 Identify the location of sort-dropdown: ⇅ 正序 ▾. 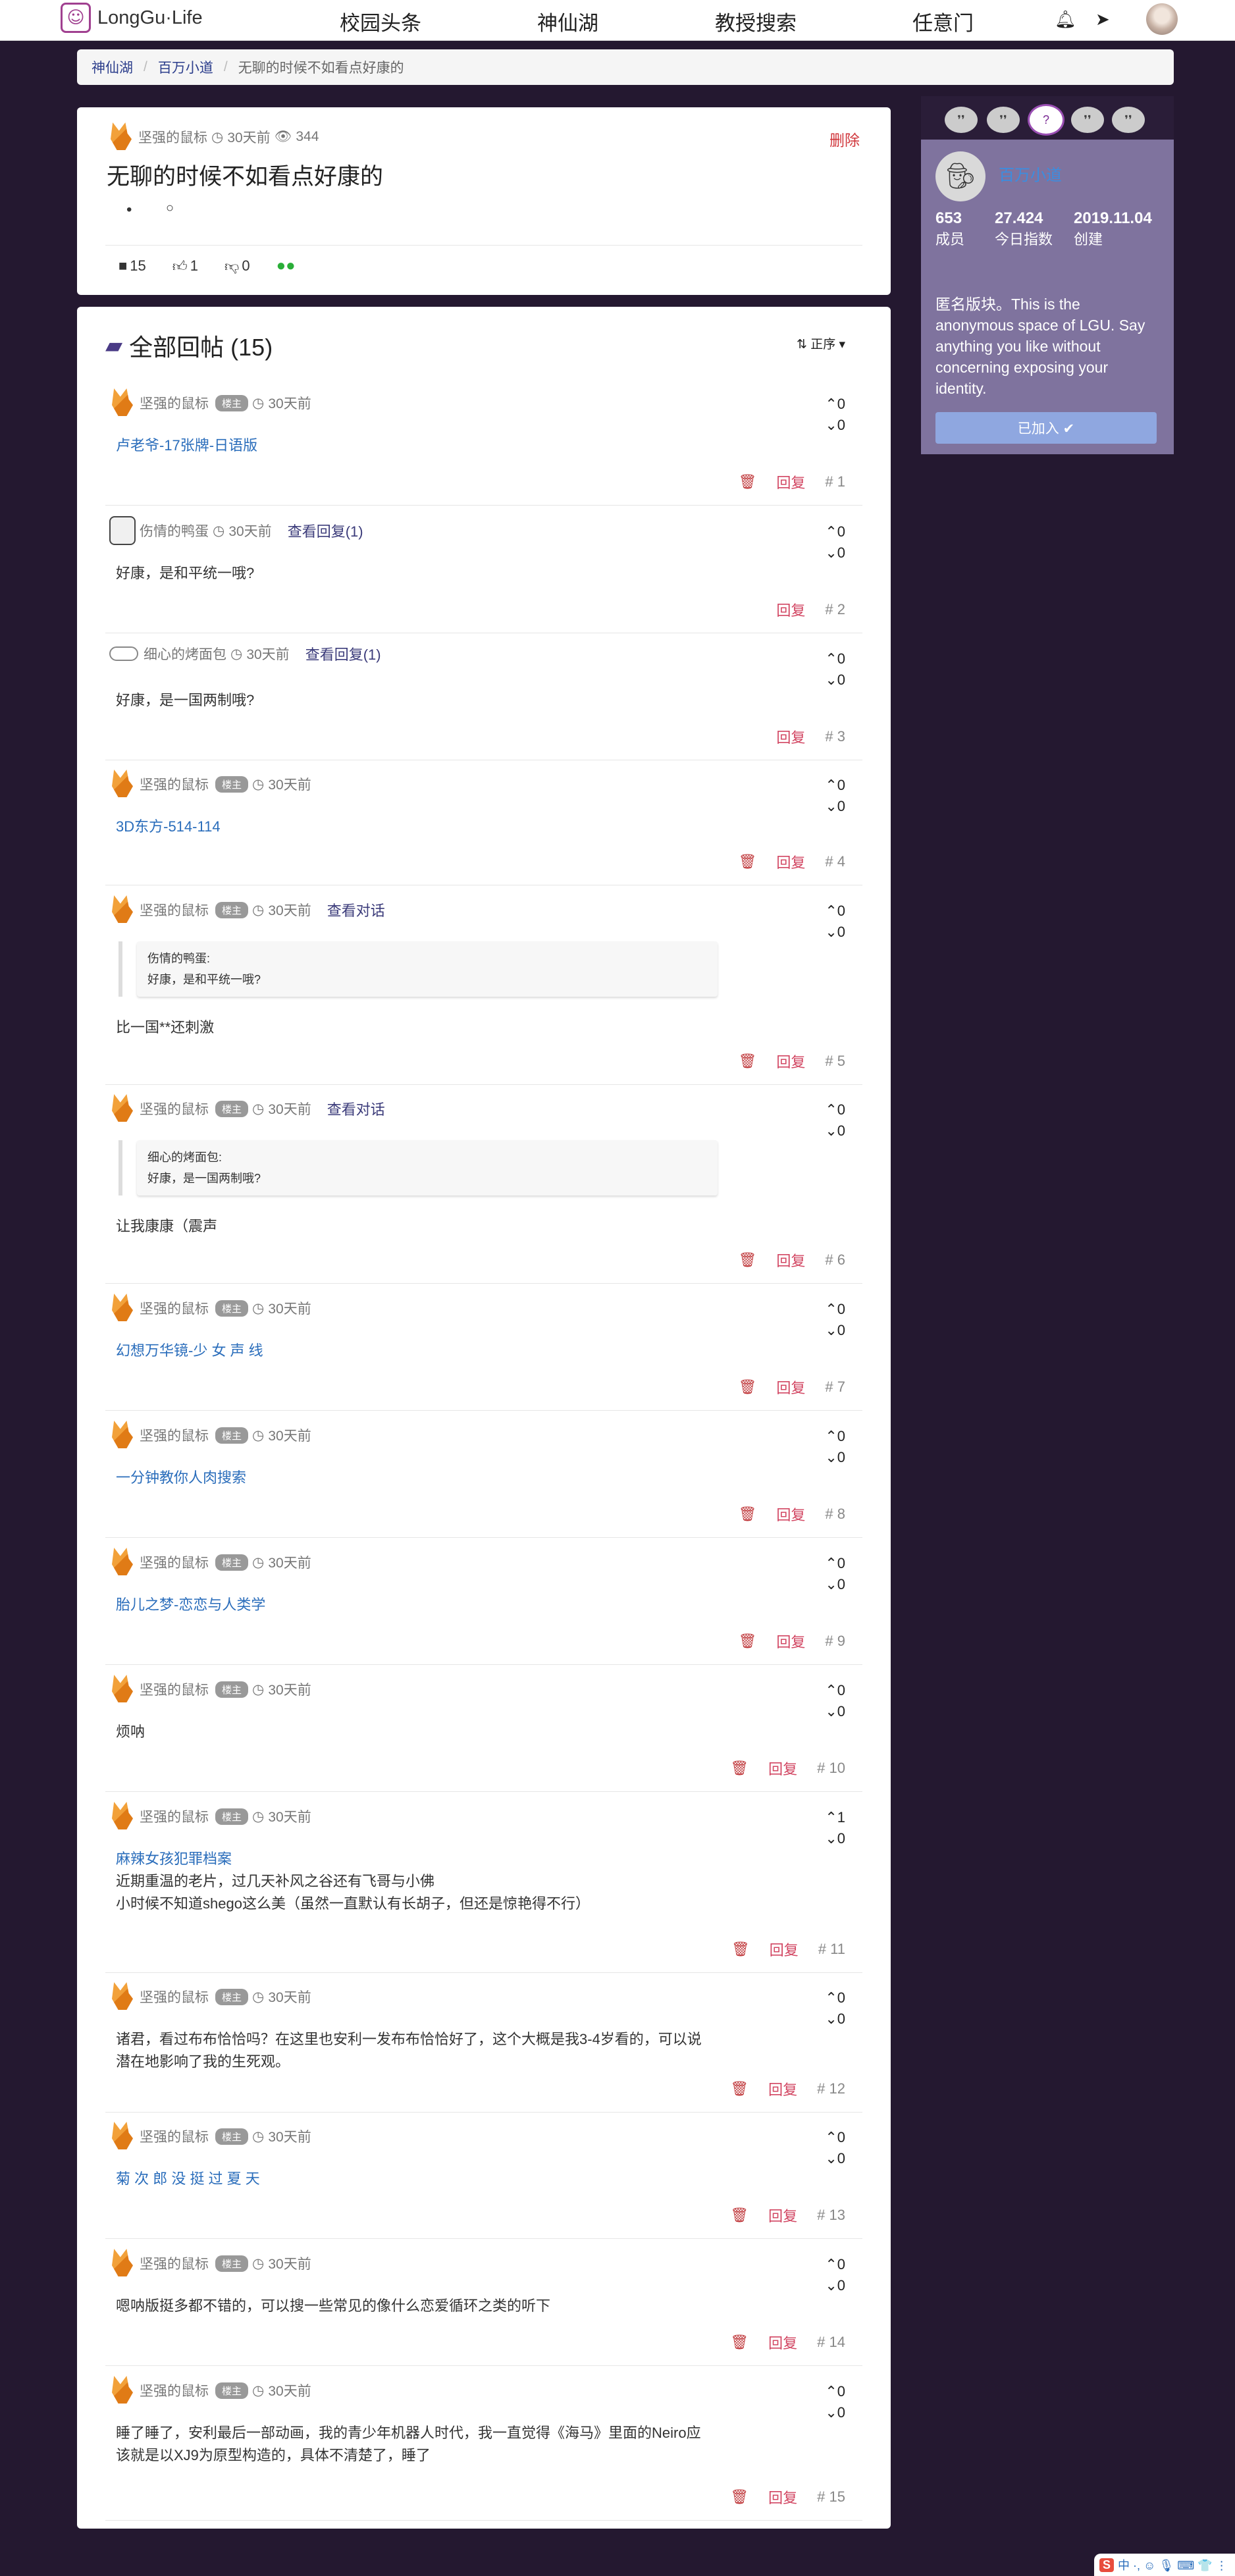
(821, 343).